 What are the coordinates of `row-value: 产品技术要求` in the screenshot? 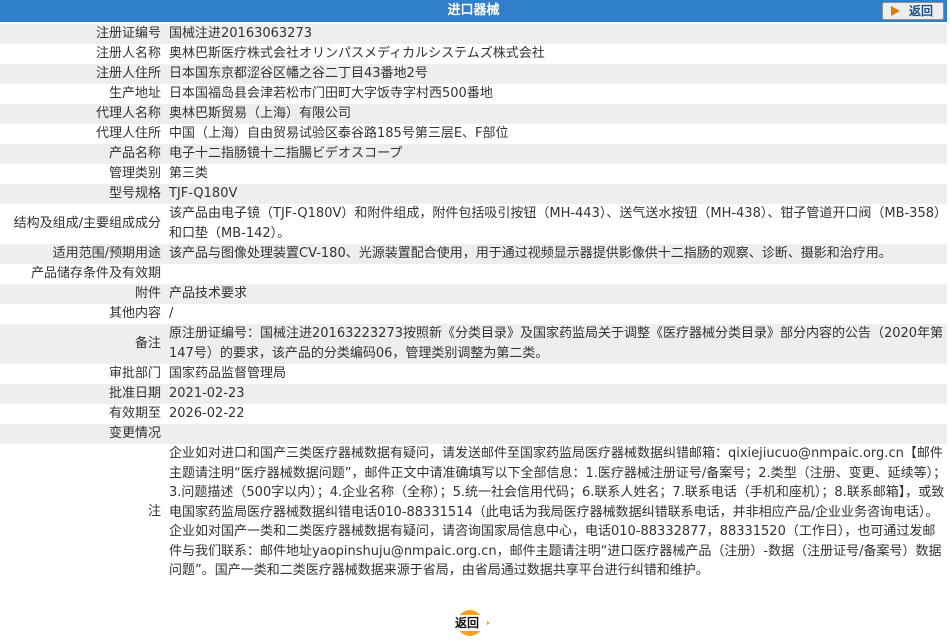 It's located at (556, 294).